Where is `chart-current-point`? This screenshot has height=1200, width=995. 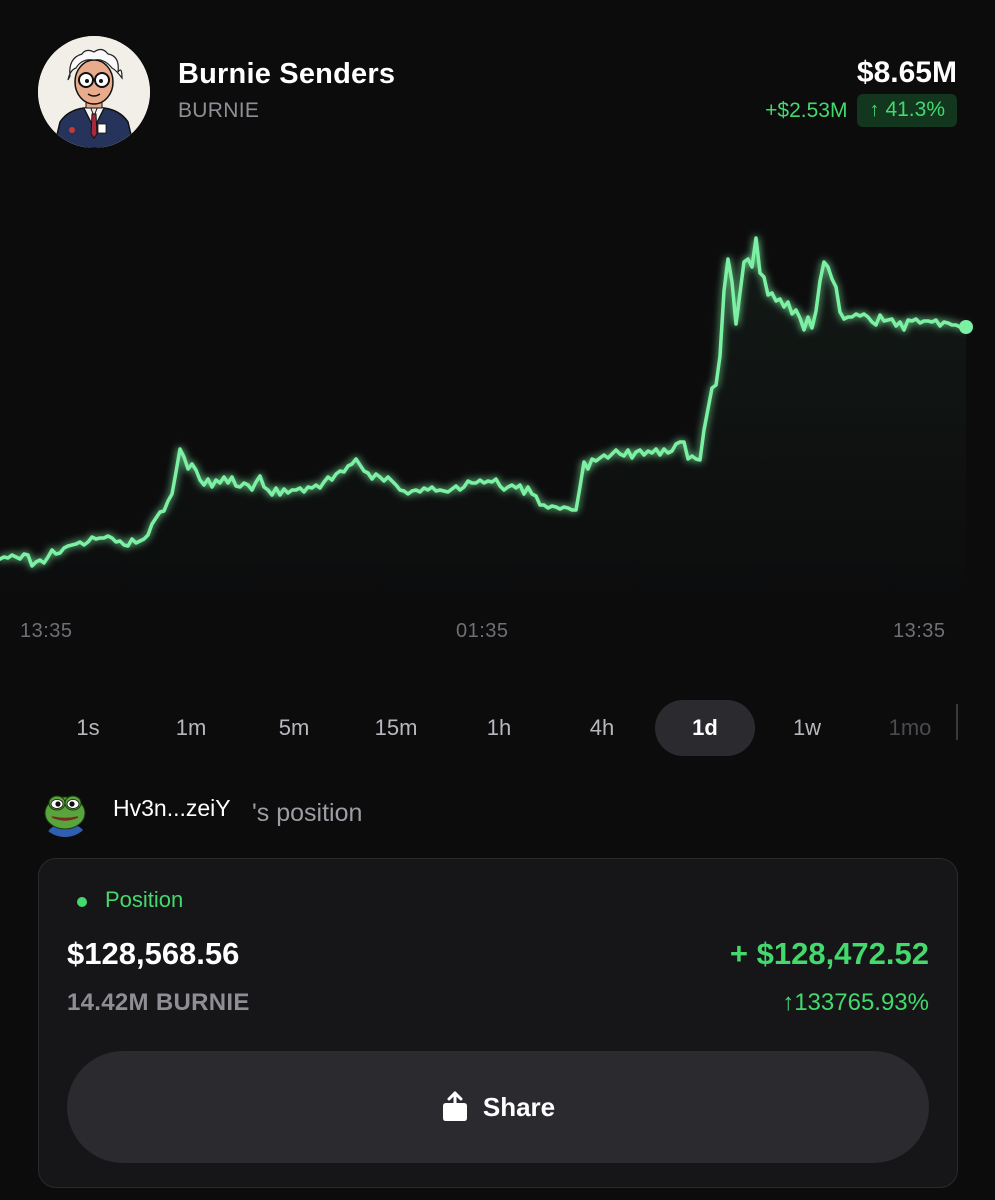 chart-current-point is located at coordinates (966, 327).